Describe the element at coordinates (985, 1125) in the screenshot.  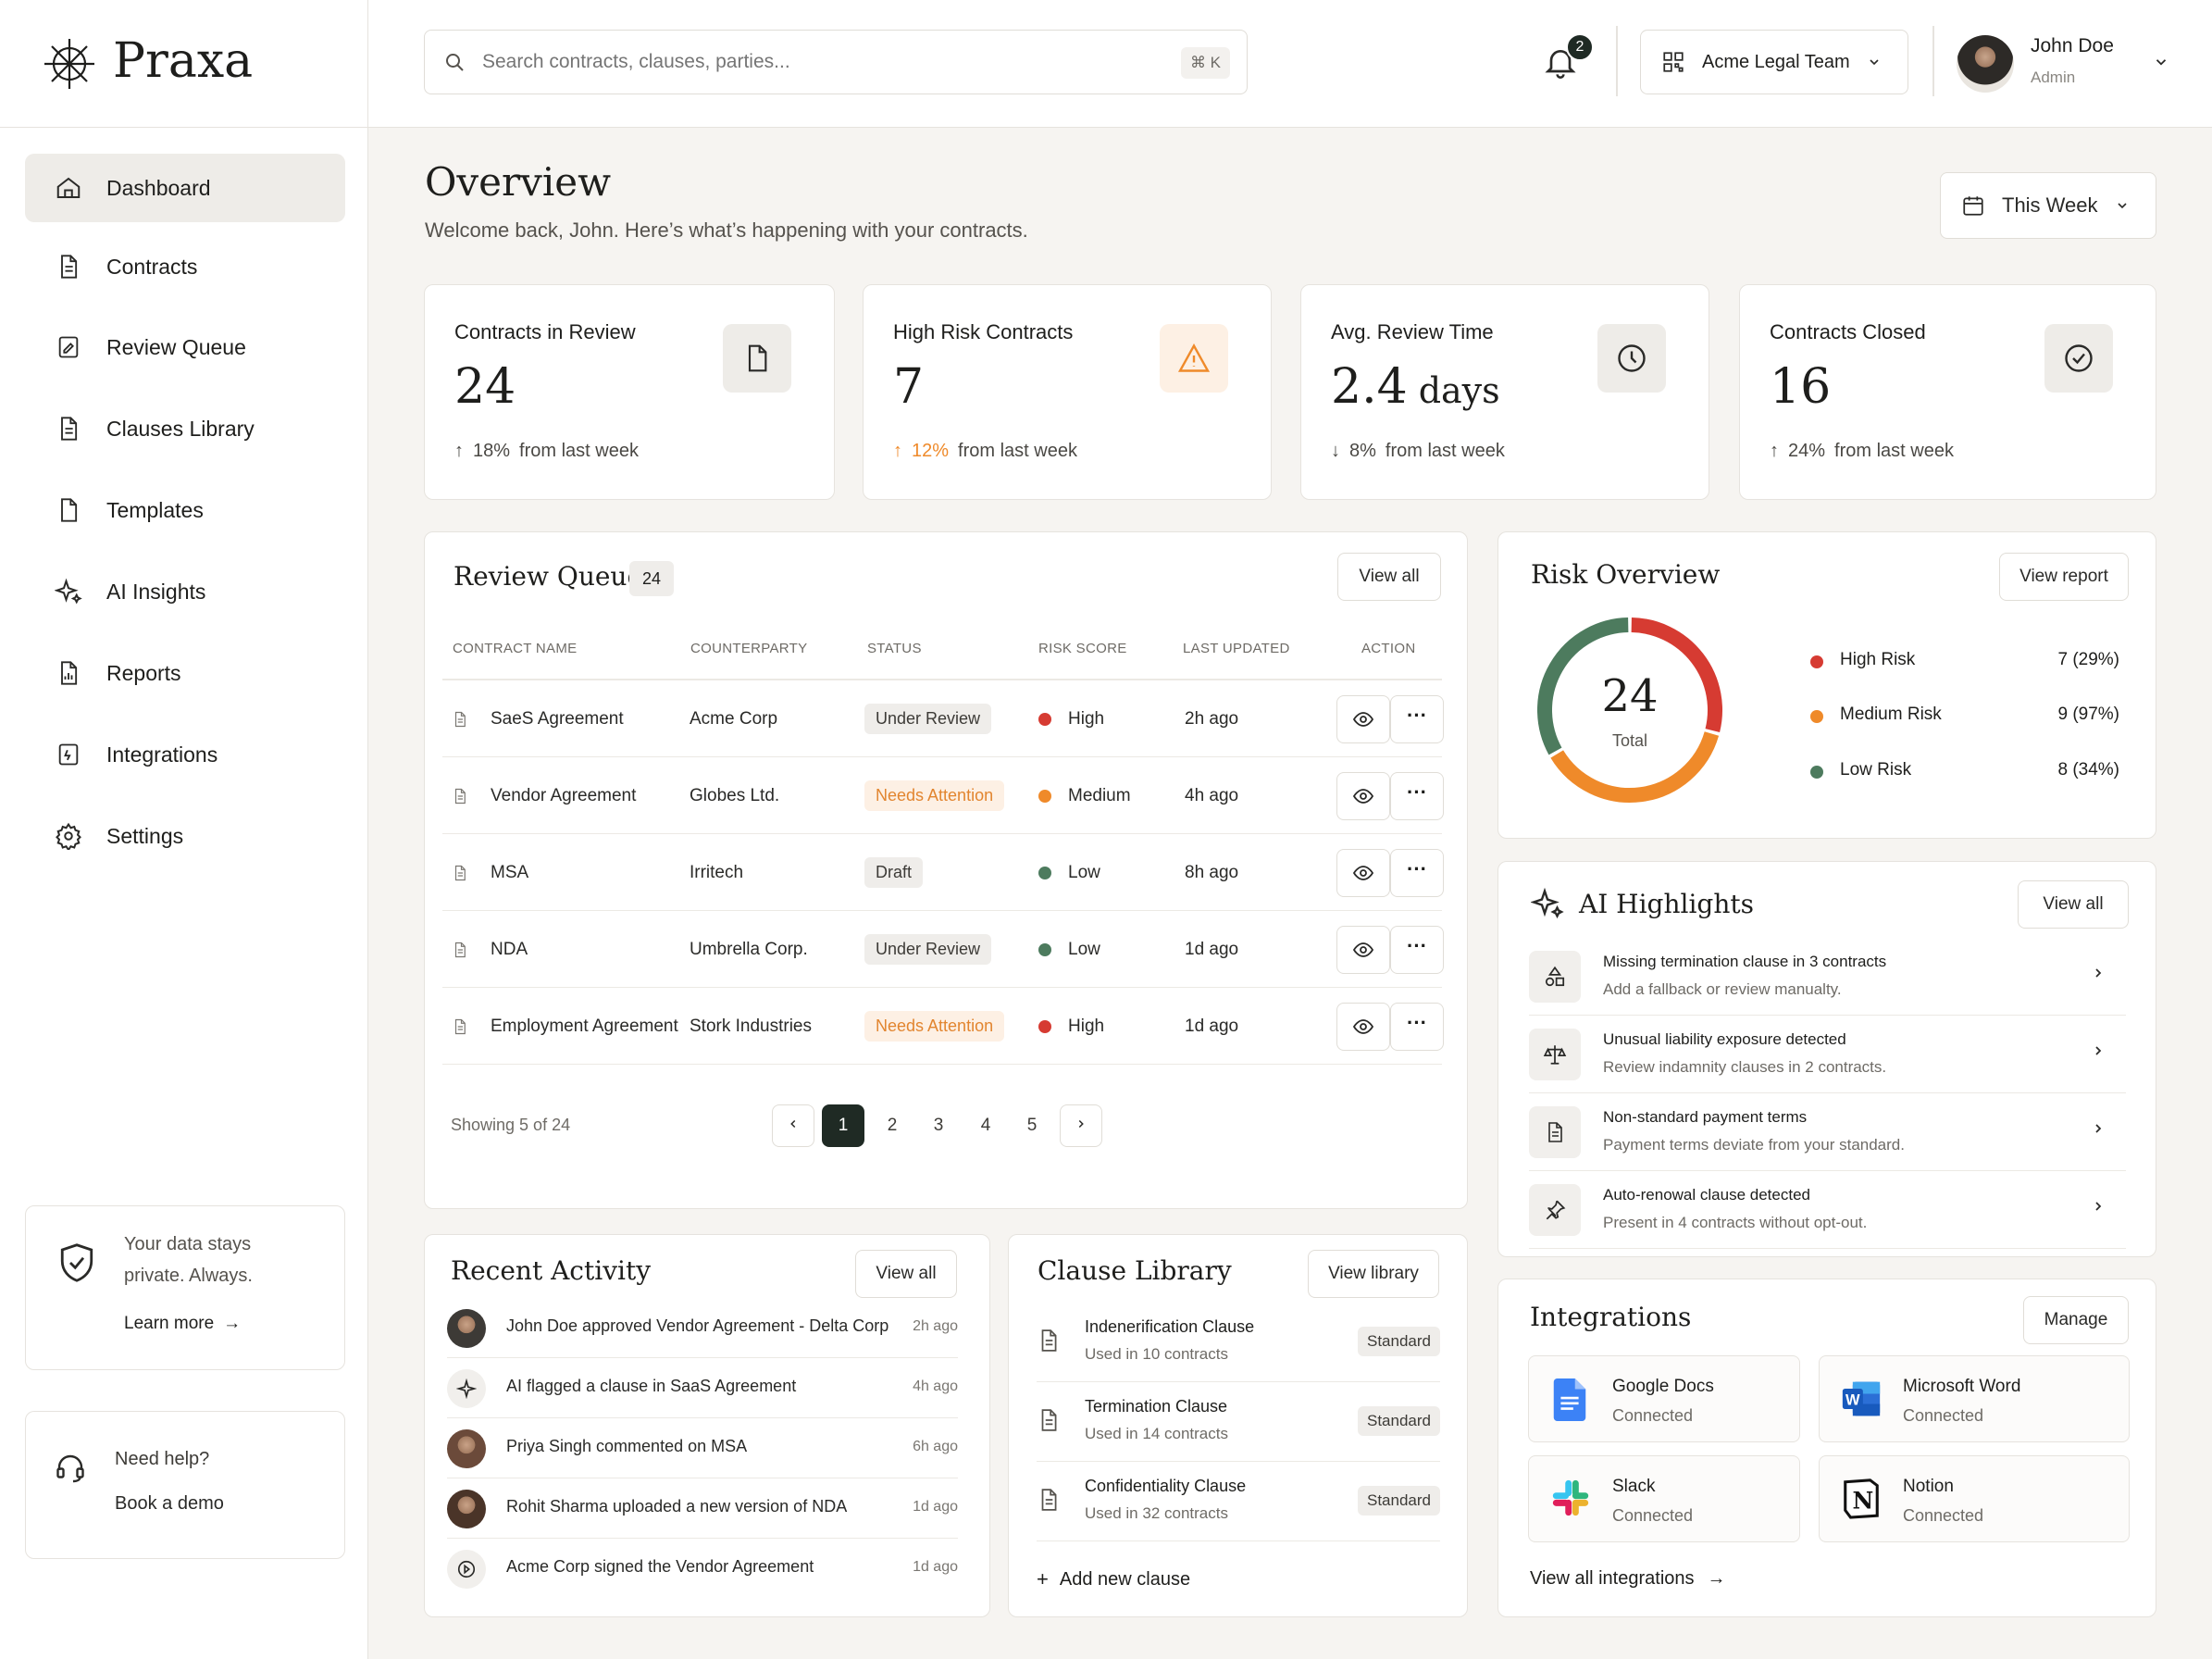
I see `page-button: 4` at that location.